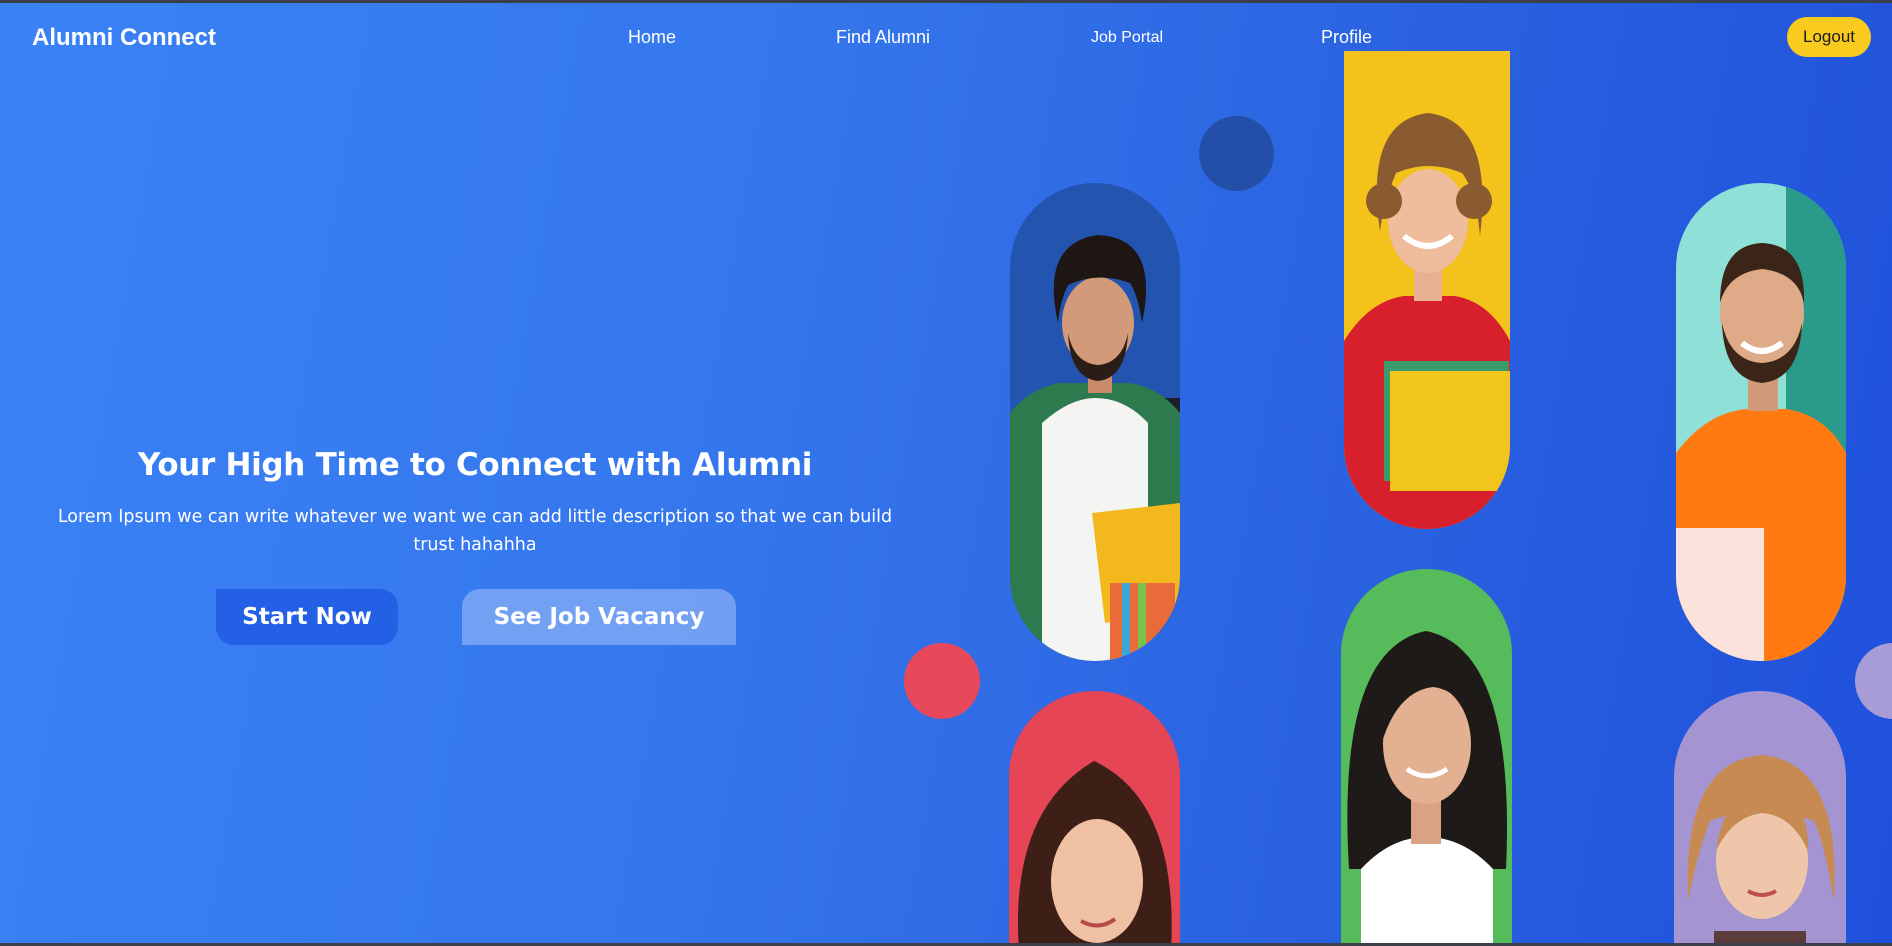 Image resolution: width=1892 pixels, height=946 pixels. What do you see at coordinates (1236, 153) in the screenshot?
I see `decor-dot-navy` at bounding box center [1236, 153].